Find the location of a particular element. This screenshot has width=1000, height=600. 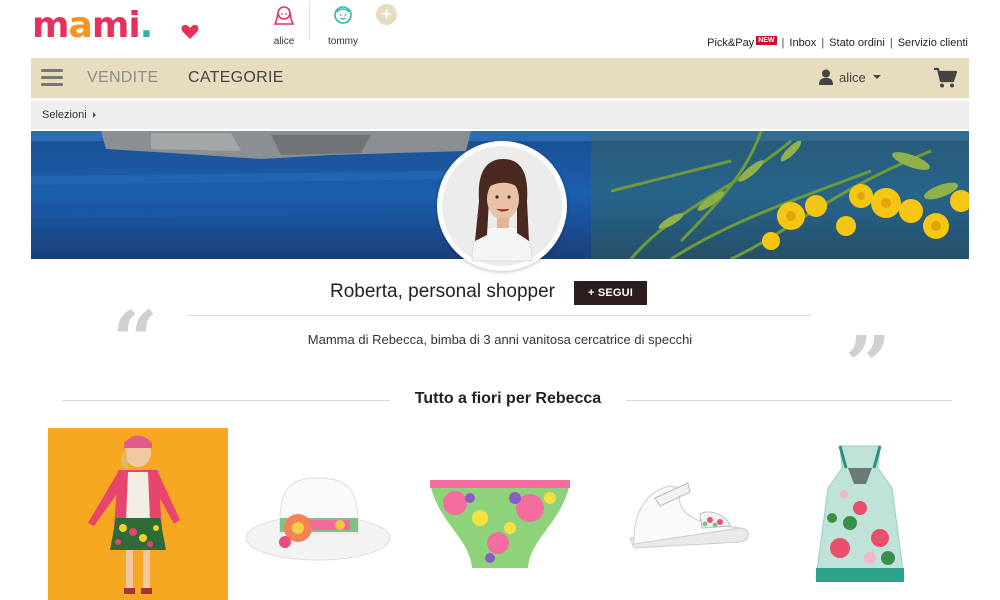

pickpay-link: Pick&Pay NEW is located at coordinates (742, 42).